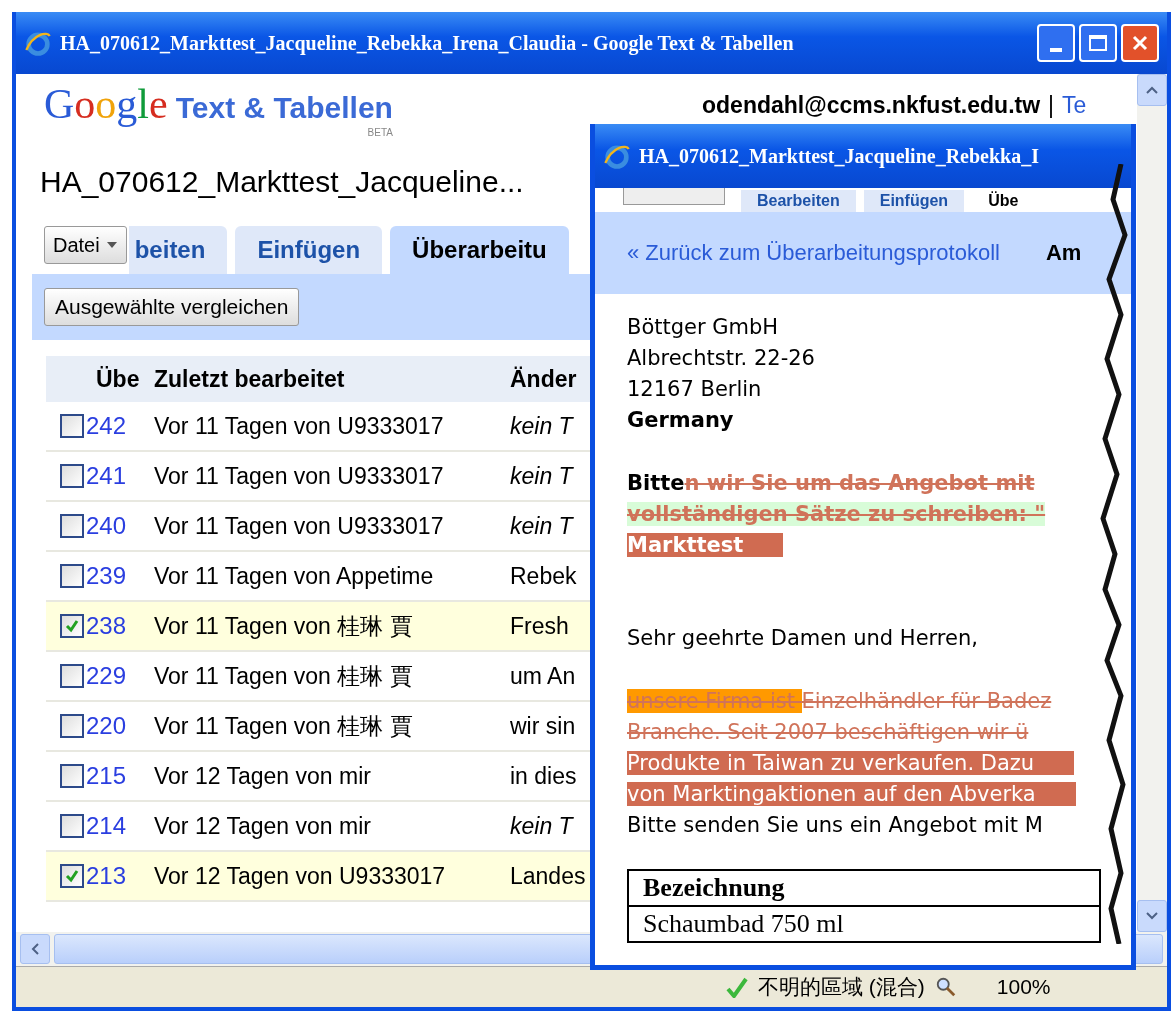 This screenshot has height=1021, width=1171. What do you see at coordinates (106, 826) in the screenshot?
I see `revision-link: 214` at bounding box center [106, 826].